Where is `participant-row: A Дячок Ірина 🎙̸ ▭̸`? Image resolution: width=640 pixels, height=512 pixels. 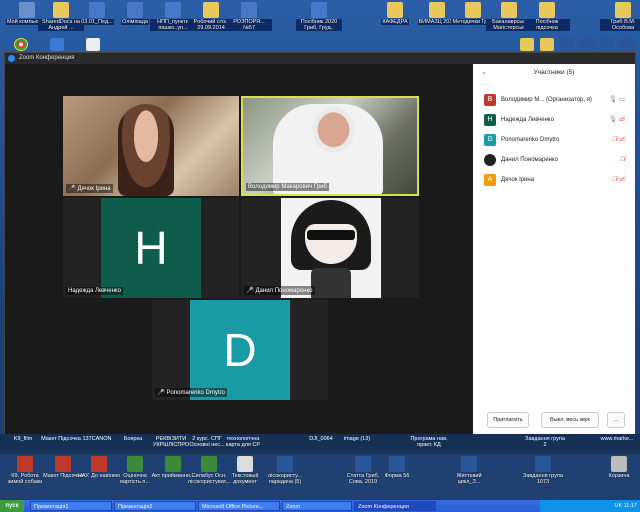
participant-row: A Дячок Ірина 🎙̸ ▭̸ is located at coordinates (554, 180).